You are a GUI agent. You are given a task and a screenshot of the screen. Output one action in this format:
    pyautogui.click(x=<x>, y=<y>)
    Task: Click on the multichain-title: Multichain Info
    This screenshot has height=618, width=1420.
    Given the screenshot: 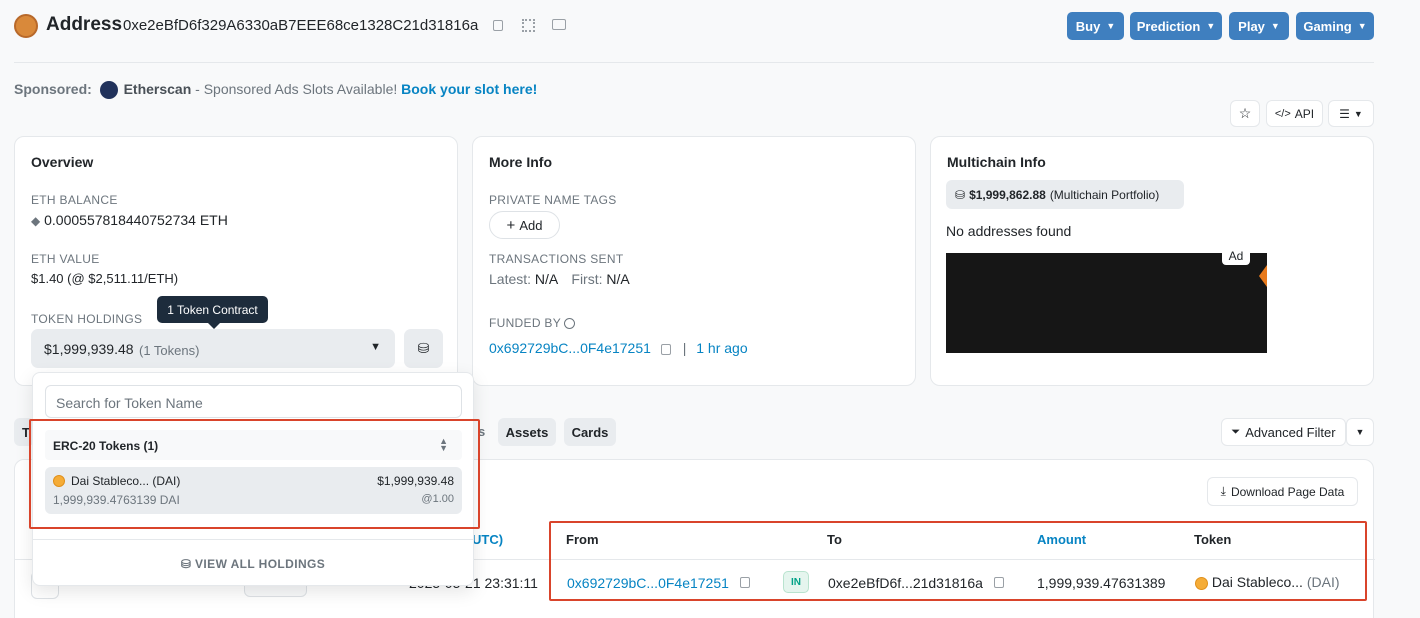 What is the action you would take?
    pyautogui.click(x=996, y=162)
    